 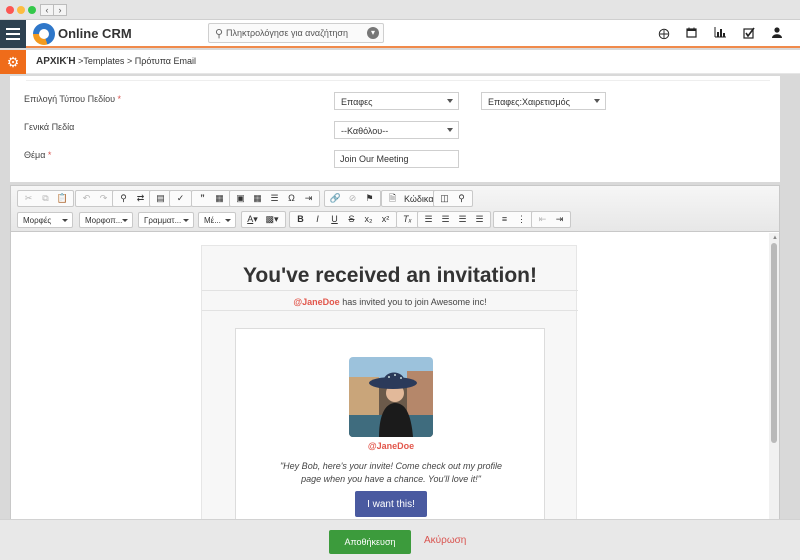 I want to click on undo-icon: ↶, so click(x=86, y=198).